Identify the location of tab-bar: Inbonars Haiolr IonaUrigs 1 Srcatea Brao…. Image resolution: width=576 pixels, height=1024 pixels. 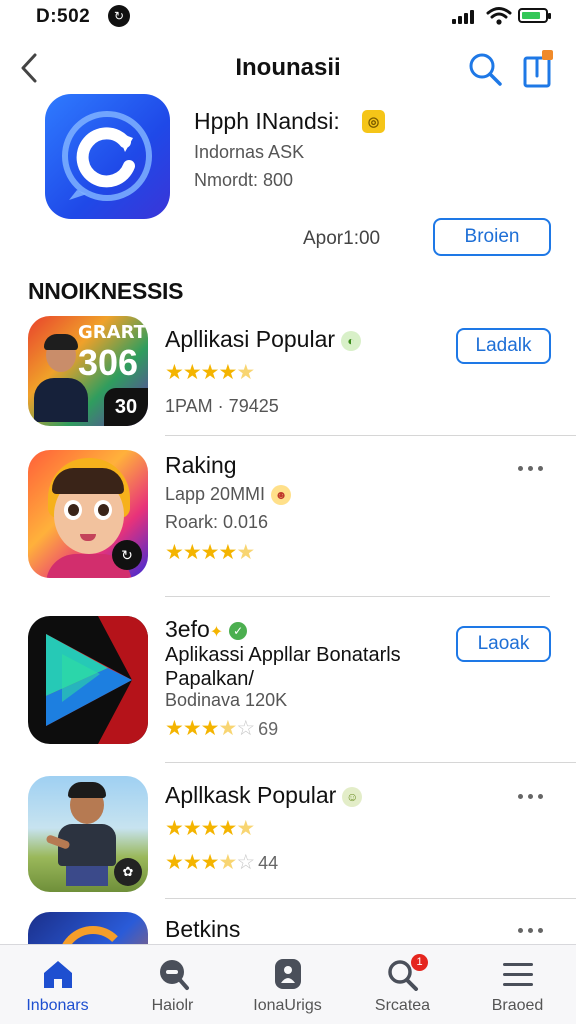
(288, 984).